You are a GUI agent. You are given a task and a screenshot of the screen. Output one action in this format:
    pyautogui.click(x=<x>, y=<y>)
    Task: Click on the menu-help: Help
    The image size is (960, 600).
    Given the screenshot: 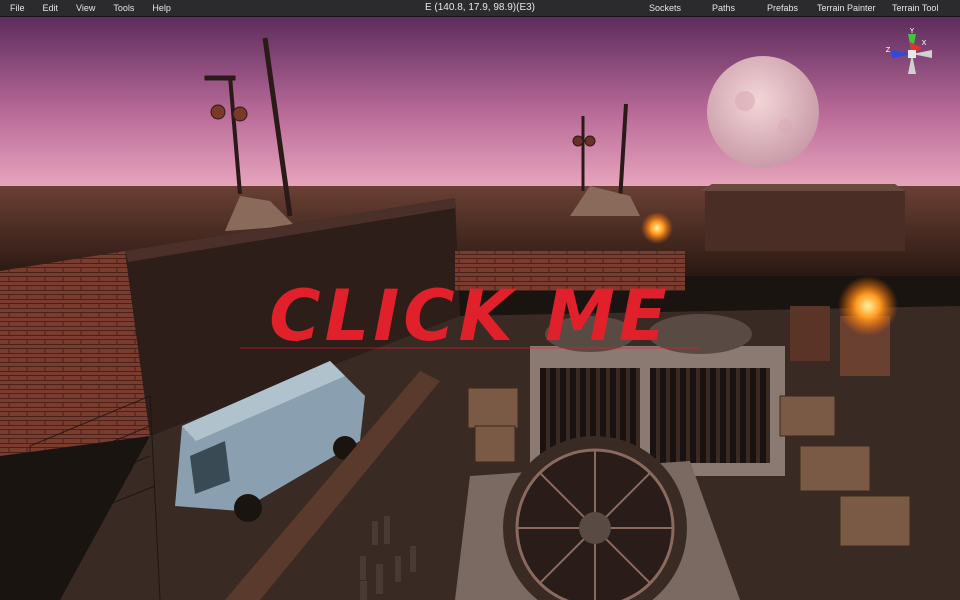 What is the action you would take?
    pyautogui.click(x=161, y=8)
    